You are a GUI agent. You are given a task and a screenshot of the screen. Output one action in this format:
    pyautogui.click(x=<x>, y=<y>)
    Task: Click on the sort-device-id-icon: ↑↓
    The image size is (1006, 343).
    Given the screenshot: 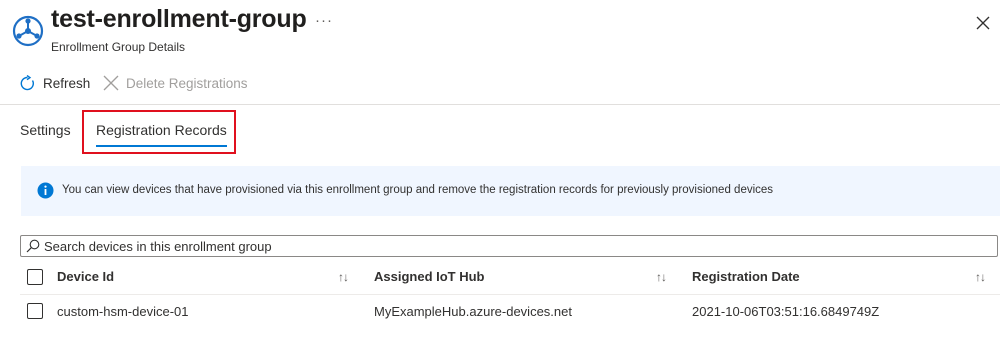 What is the action you would take?
    pyautogui.click(x=343, y=277)
    